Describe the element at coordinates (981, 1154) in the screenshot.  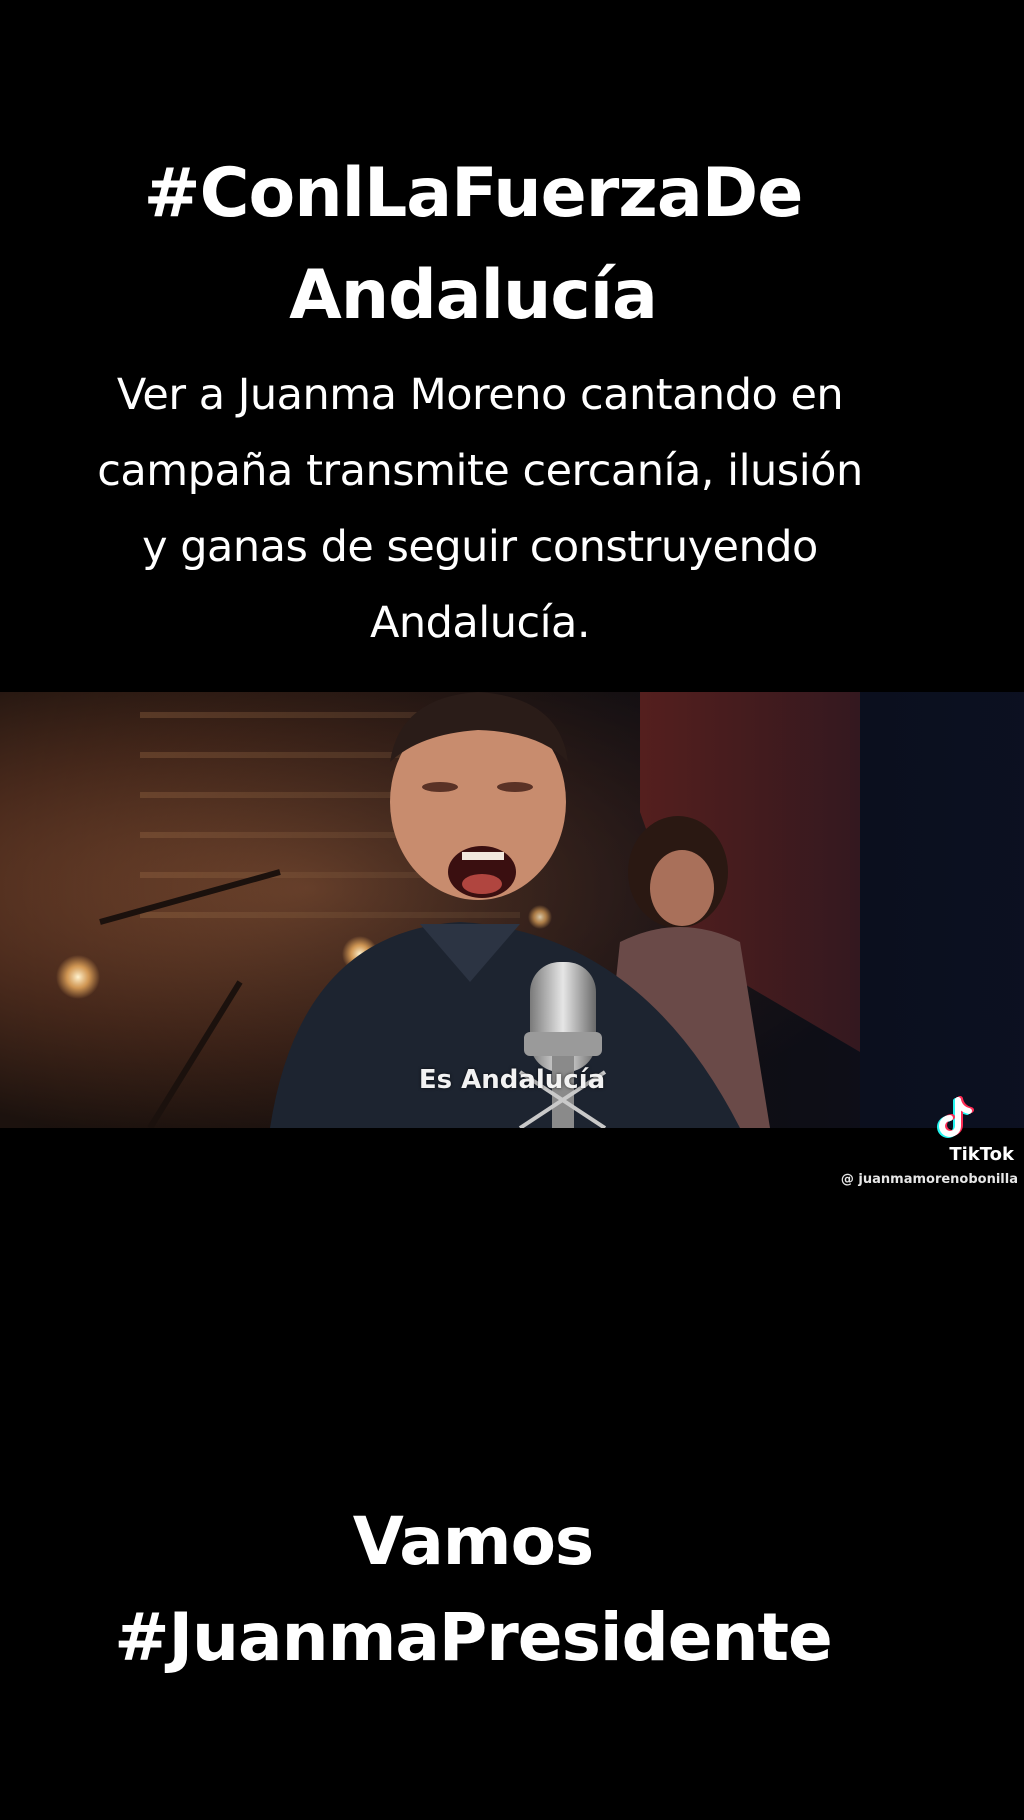
I see `tiktok-brand-label: TikTok` at that location.